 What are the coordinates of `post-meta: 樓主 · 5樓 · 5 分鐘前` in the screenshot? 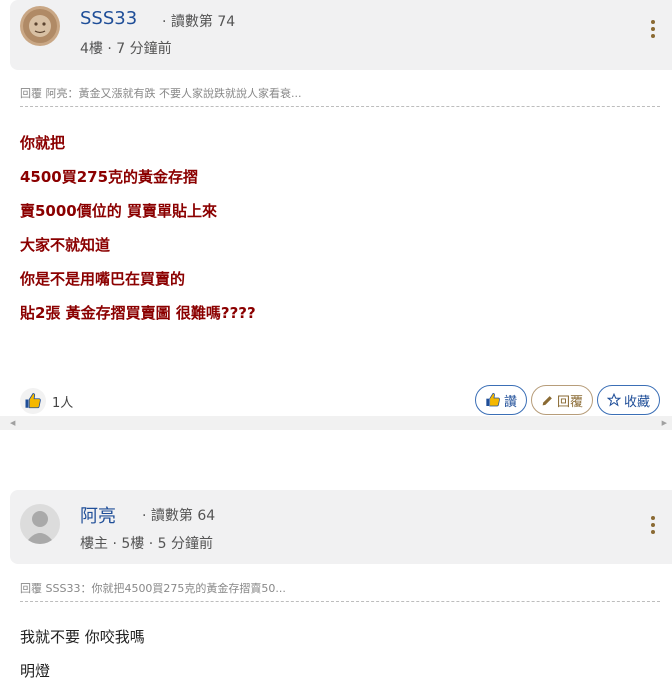 It's located at (146, 544).